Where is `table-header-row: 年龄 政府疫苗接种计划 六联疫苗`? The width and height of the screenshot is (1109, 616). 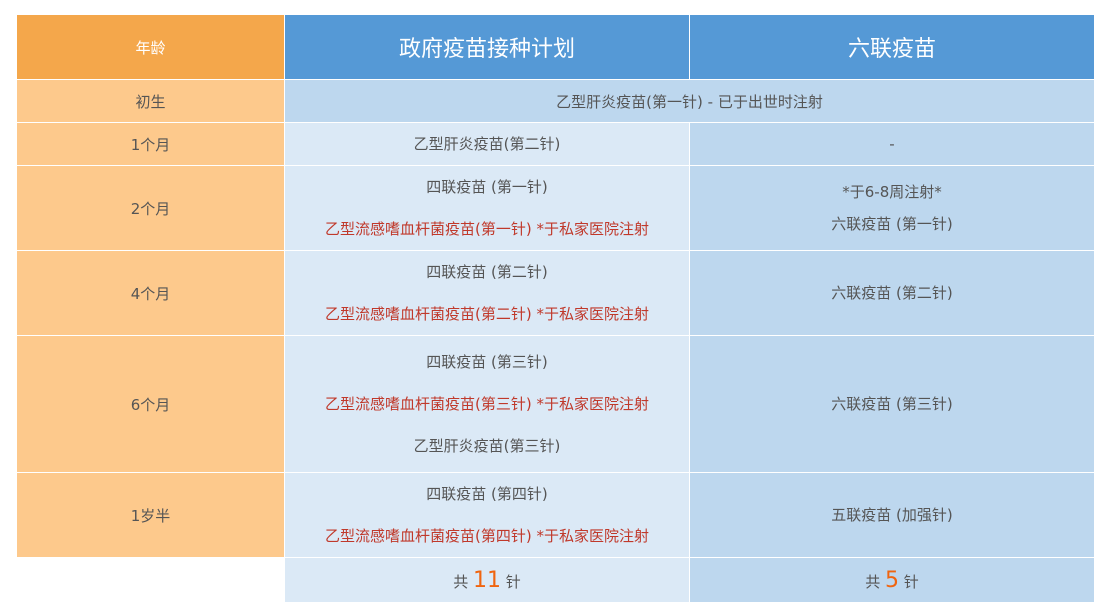 table-header-row: 年龄 政府疫苗接种计划 六联疫苗 is located at coordinates (555, 47).